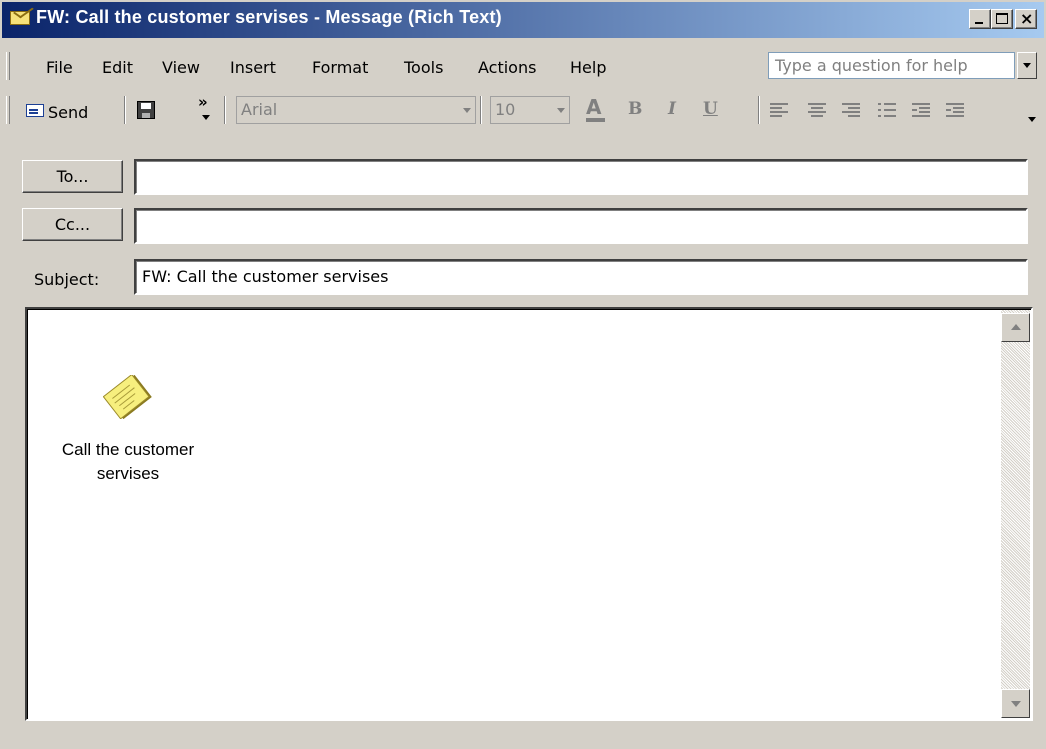  What do you see at coordinates (128, 462) in the screenshot?
I see `attachment-label: Call the customer servises` at bounding box center [128, 462].